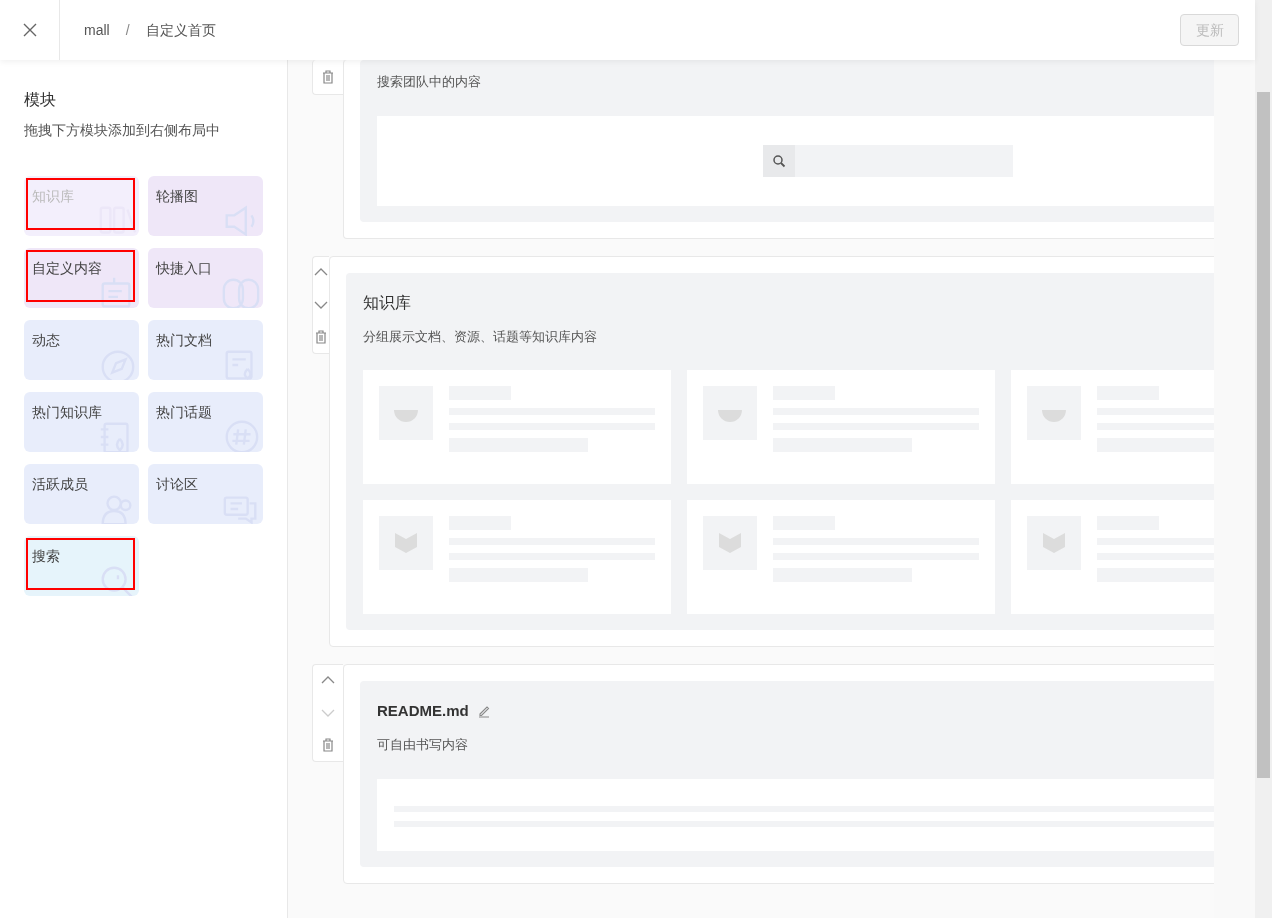 The image size is (1272, 918). What do you see at coordinates (205, 278) in the screenshot?
I see `module-tile: 快捷入口` at bounding box center [205, 278].